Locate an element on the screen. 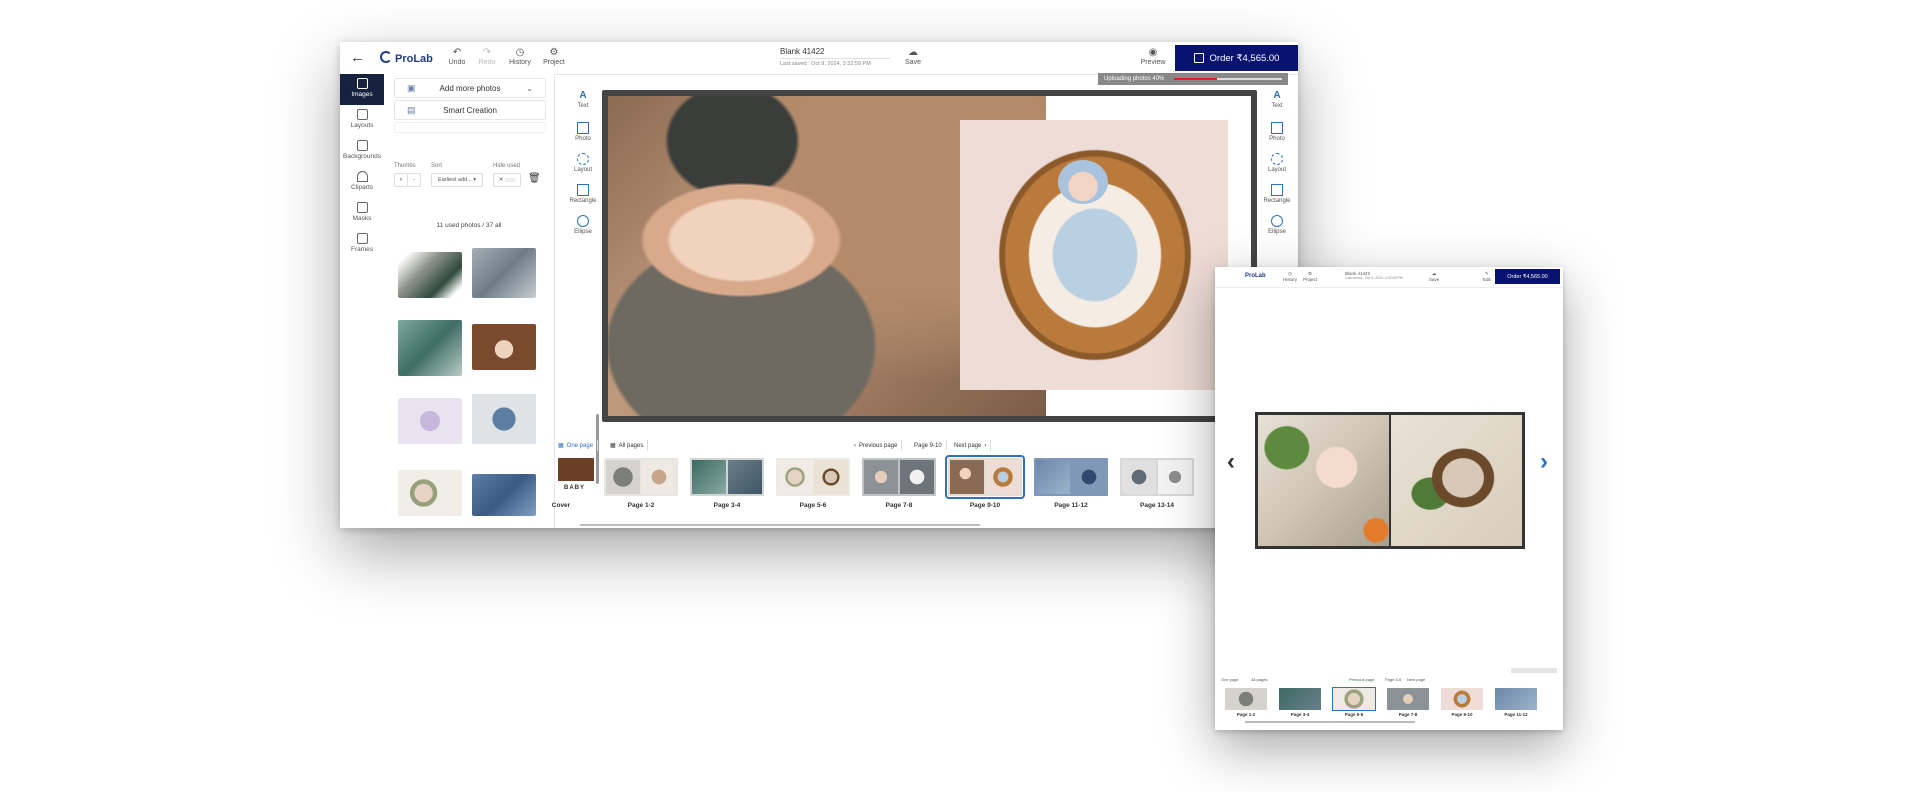  eye-icon: ◉ is located at coordinates (1153, 52).